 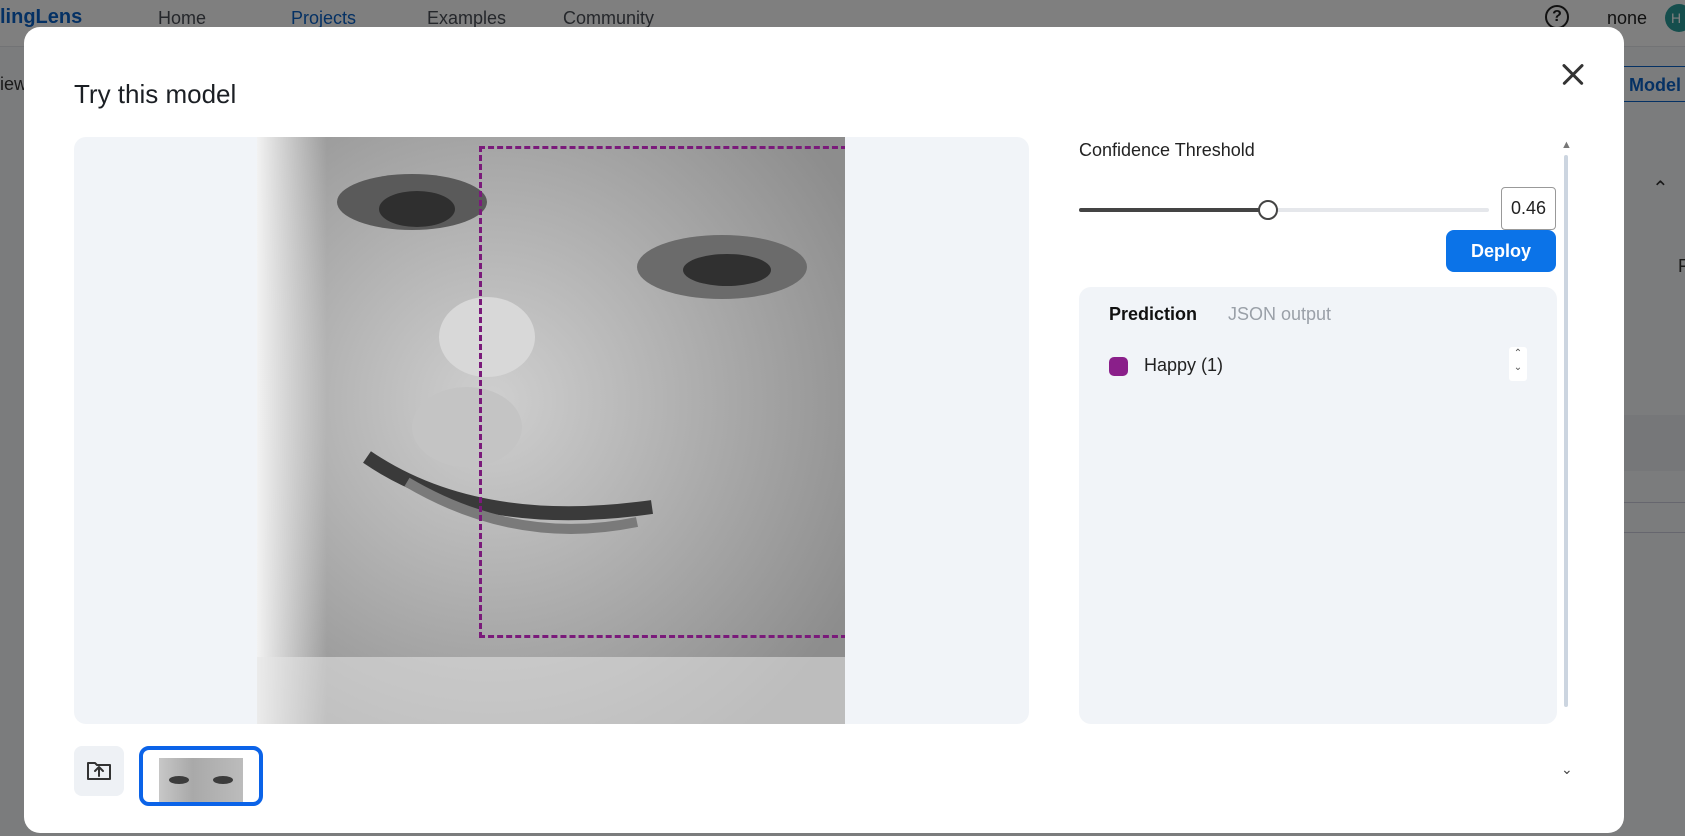 I want to click on slider-thumb, so click(x=1267, y=210).